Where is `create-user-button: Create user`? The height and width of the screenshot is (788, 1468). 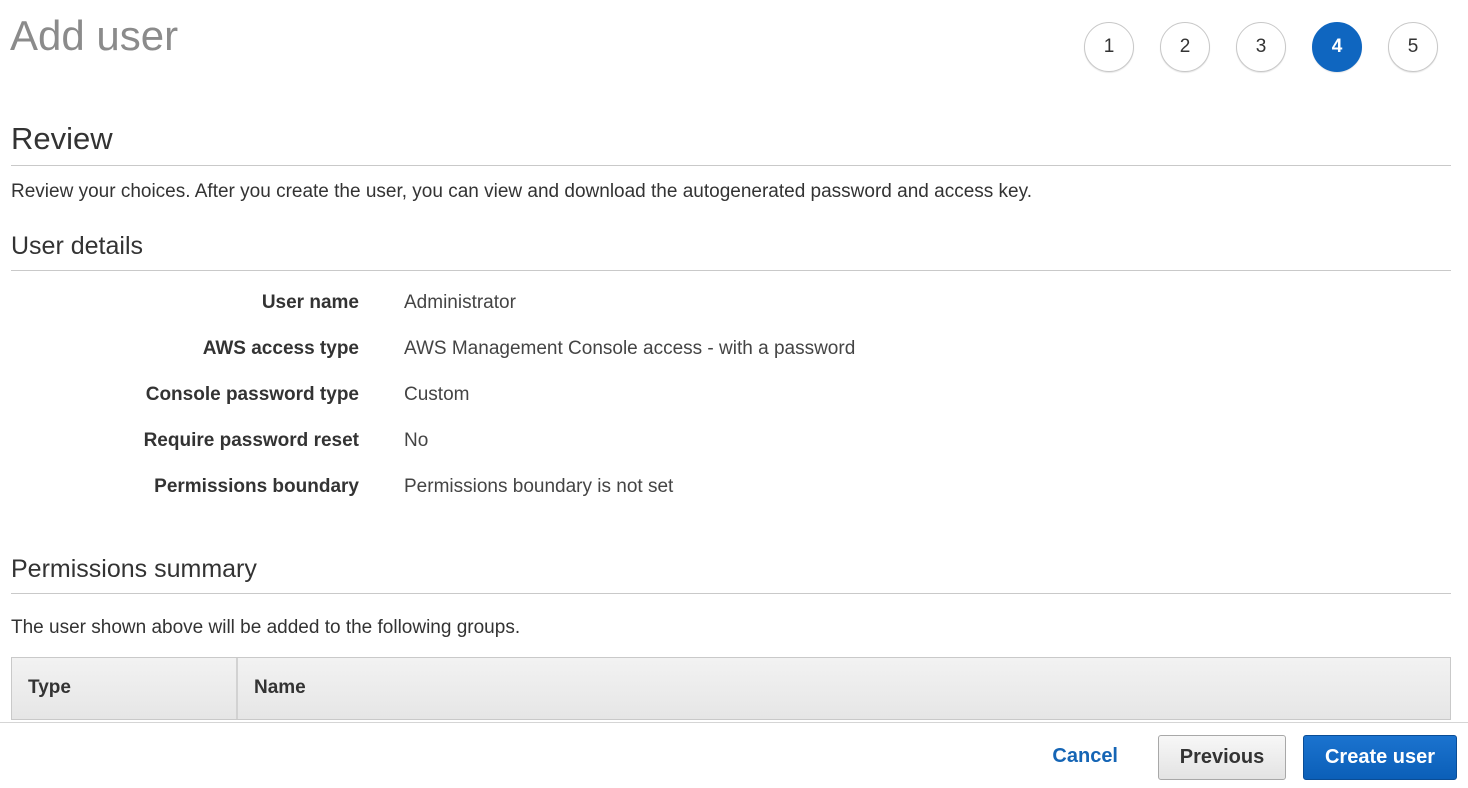
create-user-button: Create user is located at coordinates (1380, 757).